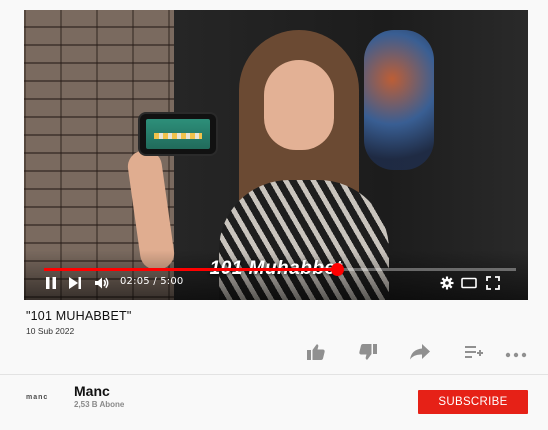  I want to click on dislike-button, so click(368, 354).